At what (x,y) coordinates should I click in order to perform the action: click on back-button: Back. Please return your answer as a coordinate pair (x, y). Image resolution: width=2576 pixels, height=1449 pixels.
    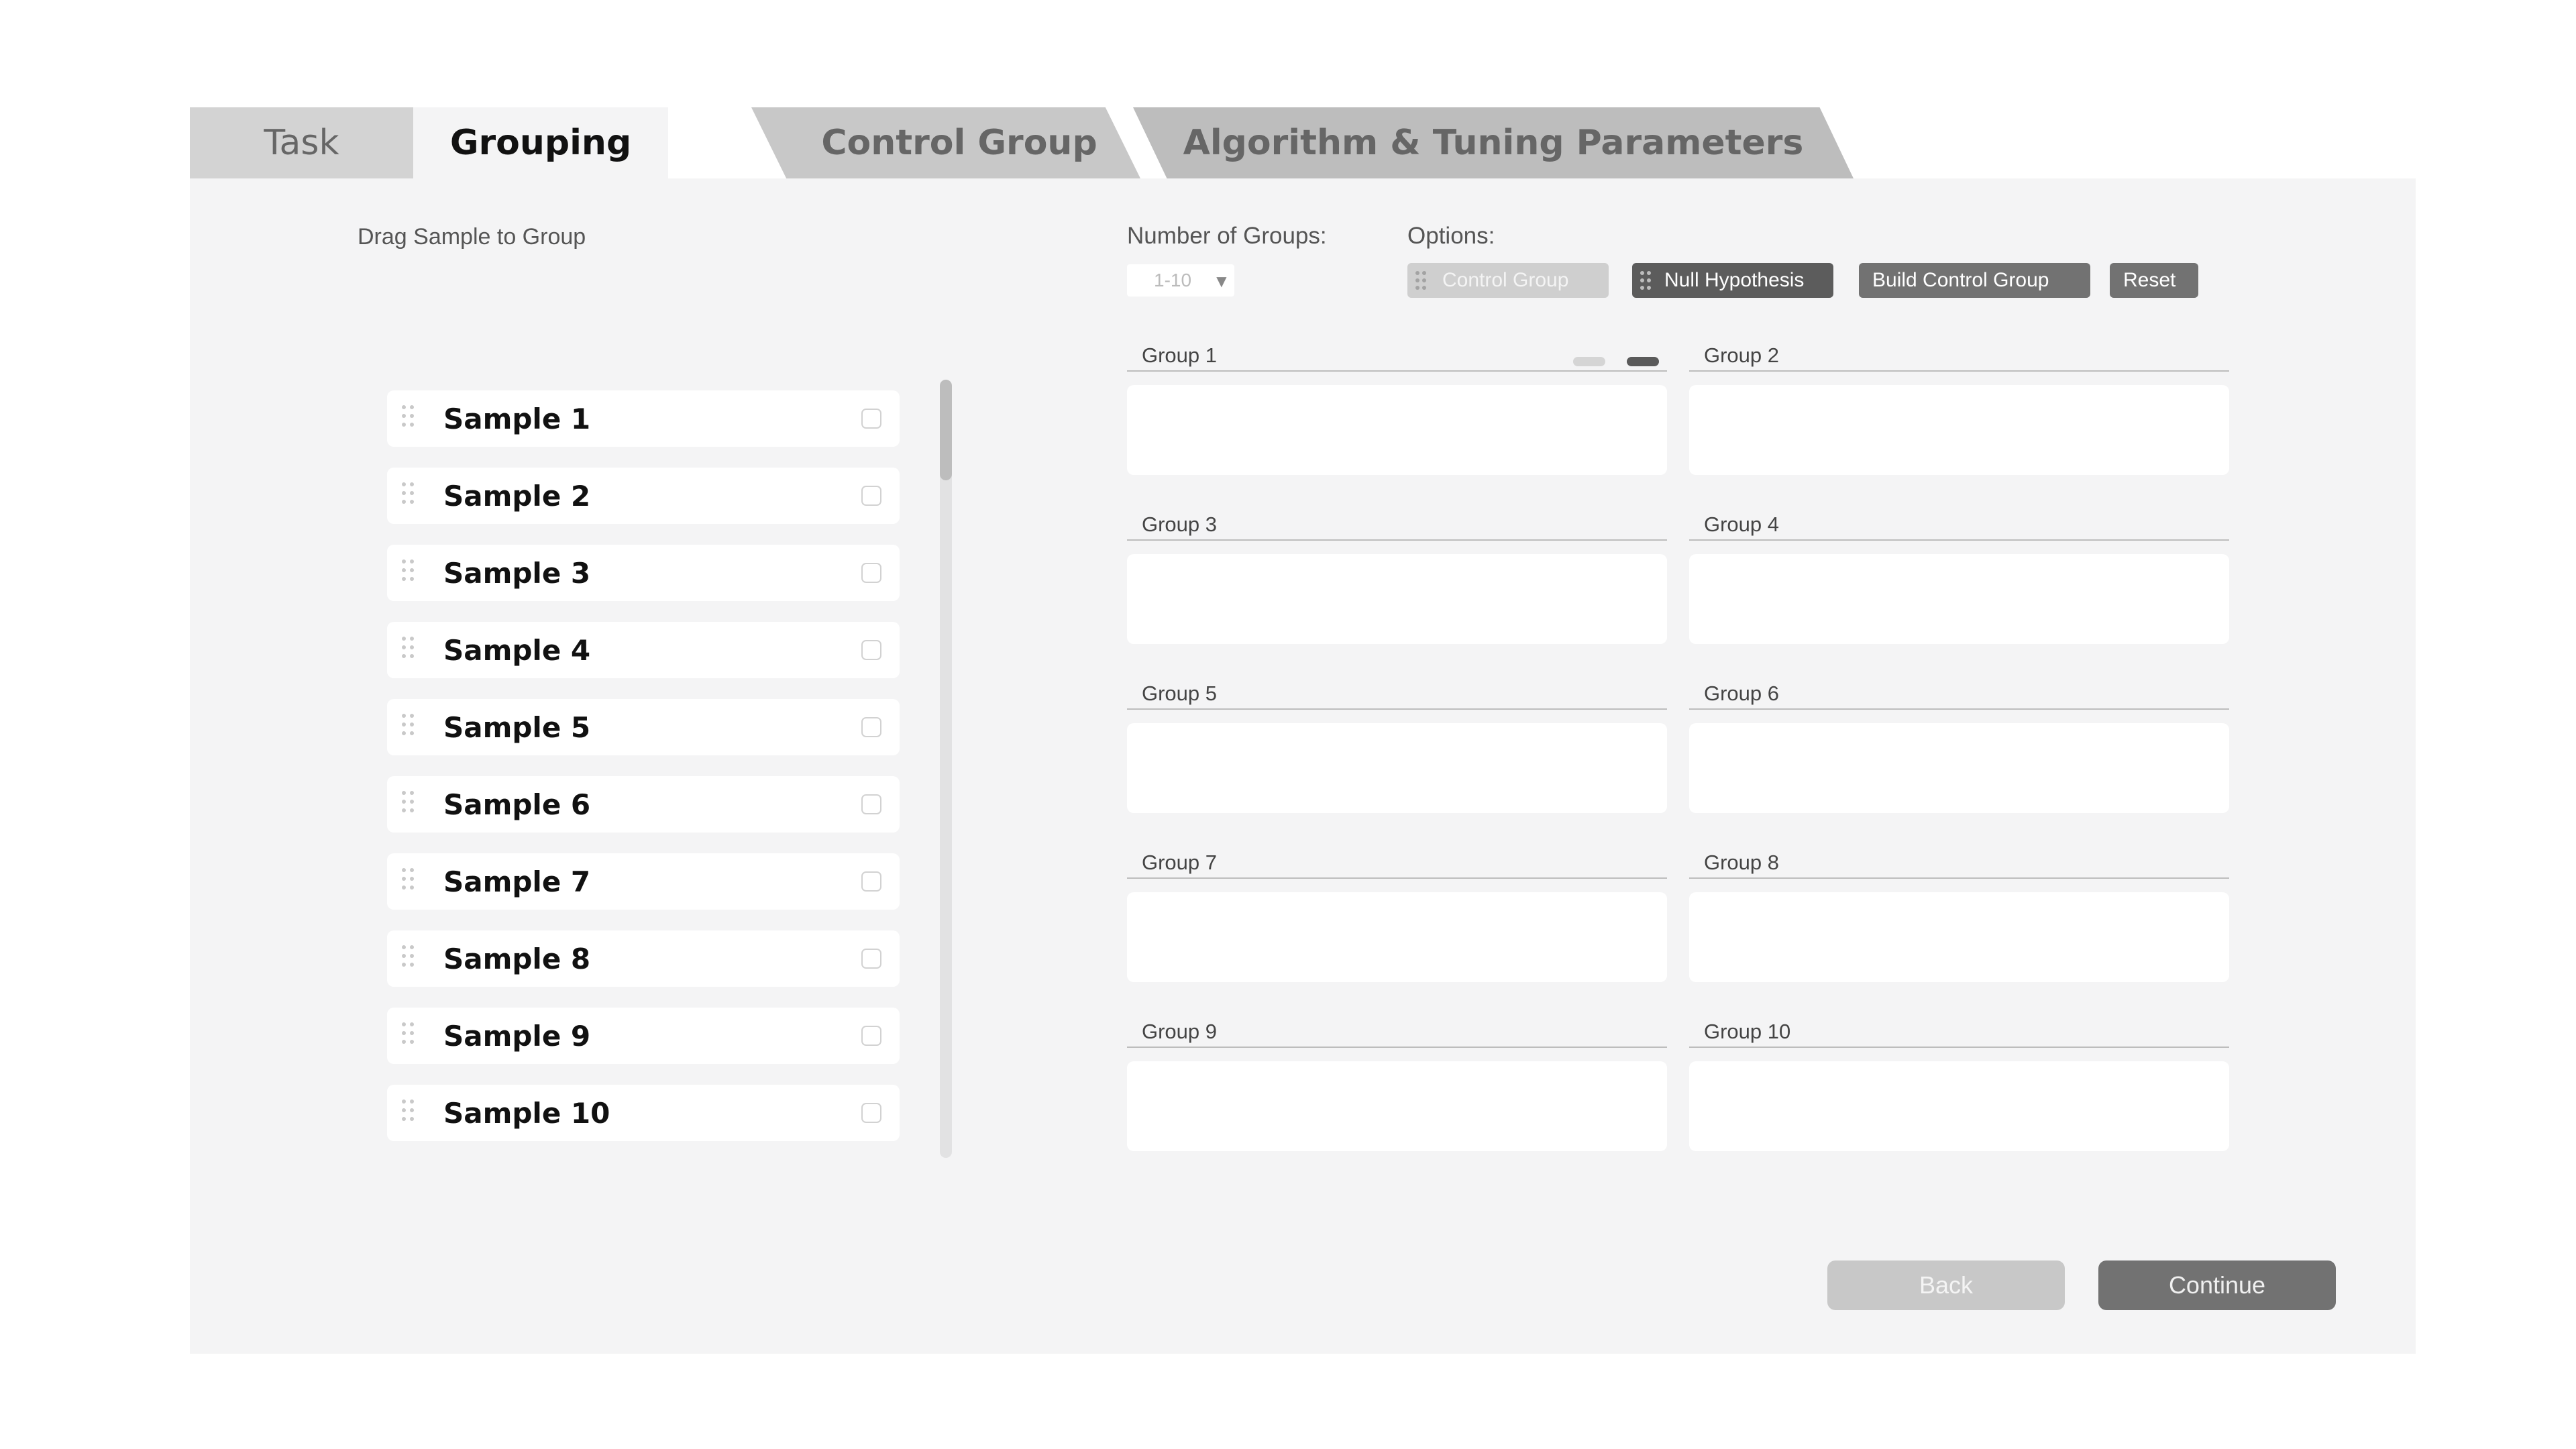
    Looking at the image, I should click on (1946, 1285).